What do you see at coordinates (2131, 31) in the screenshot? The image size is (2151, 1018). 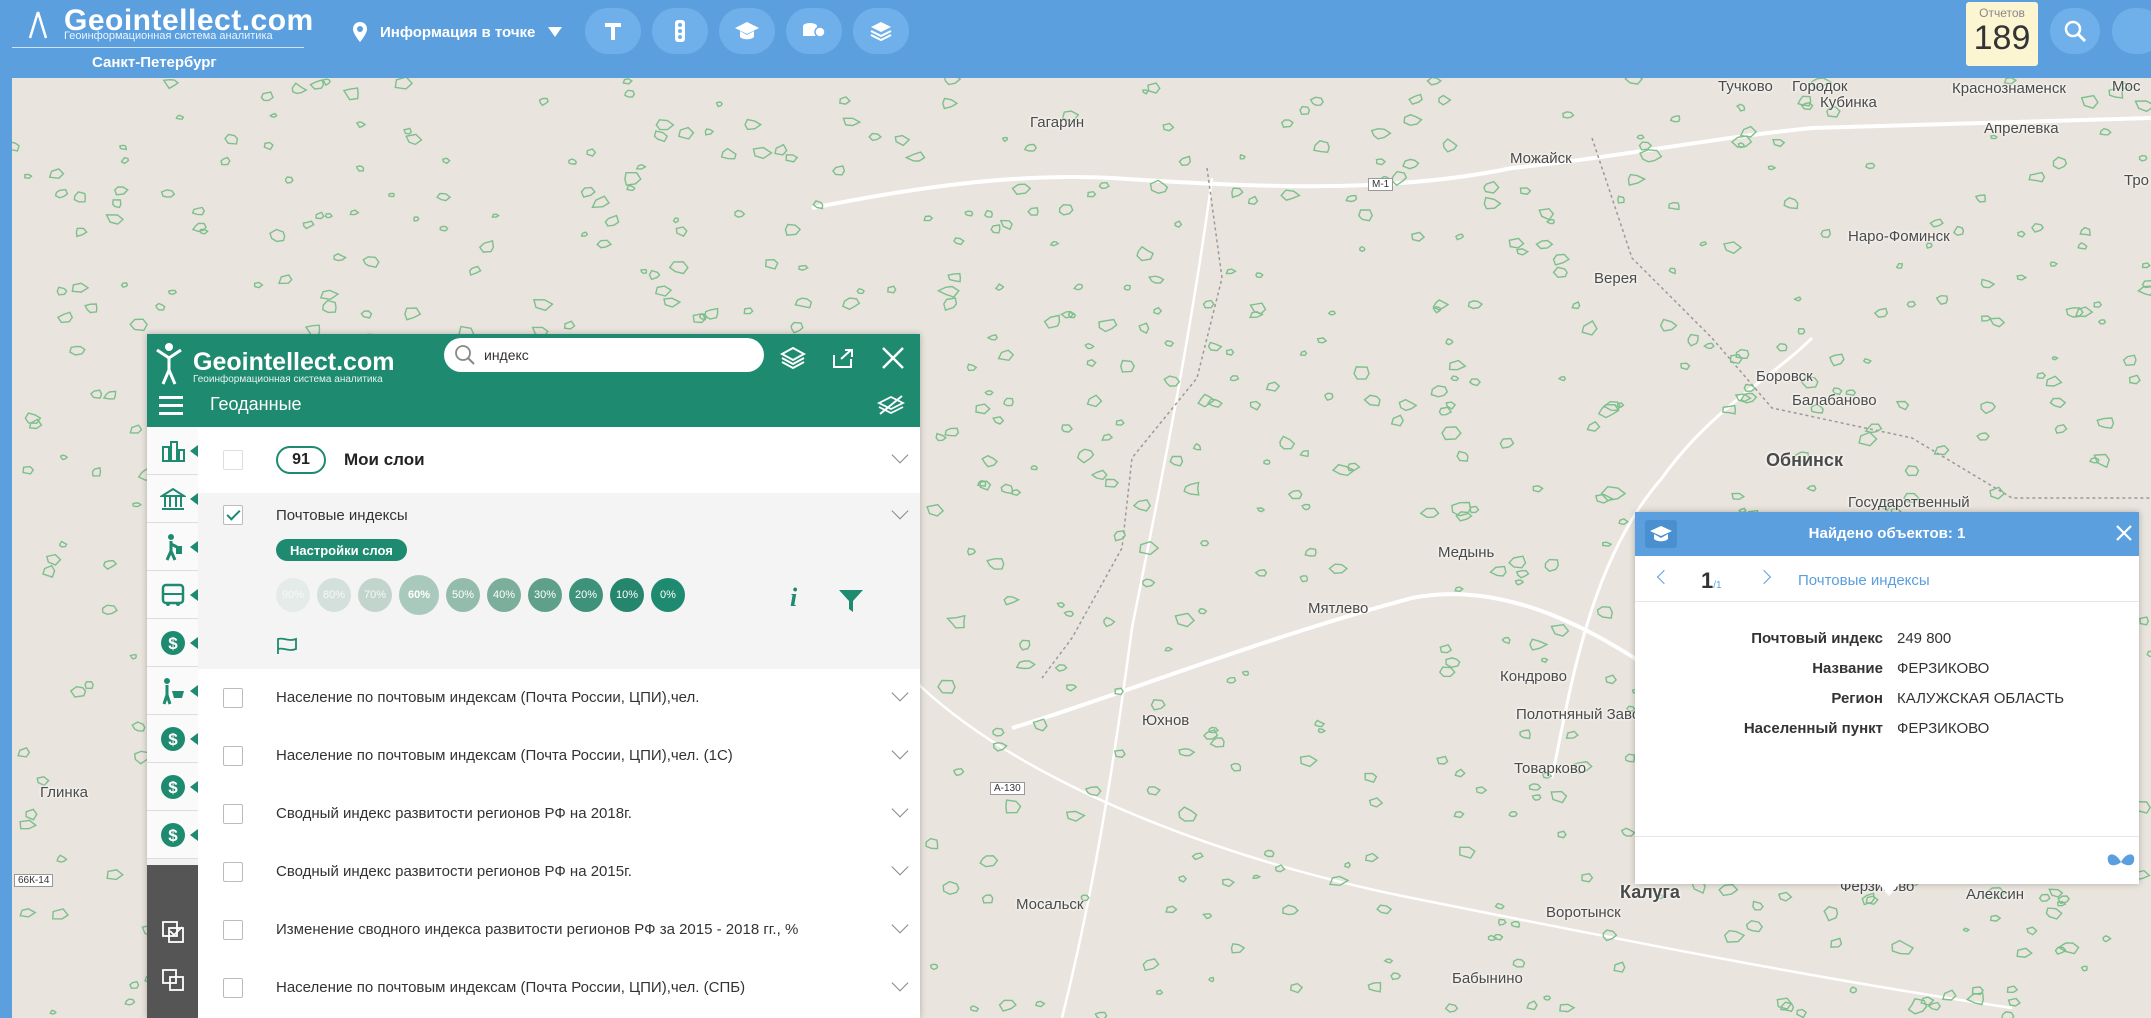 I see `more-button` at bounding box center [2131, 31].